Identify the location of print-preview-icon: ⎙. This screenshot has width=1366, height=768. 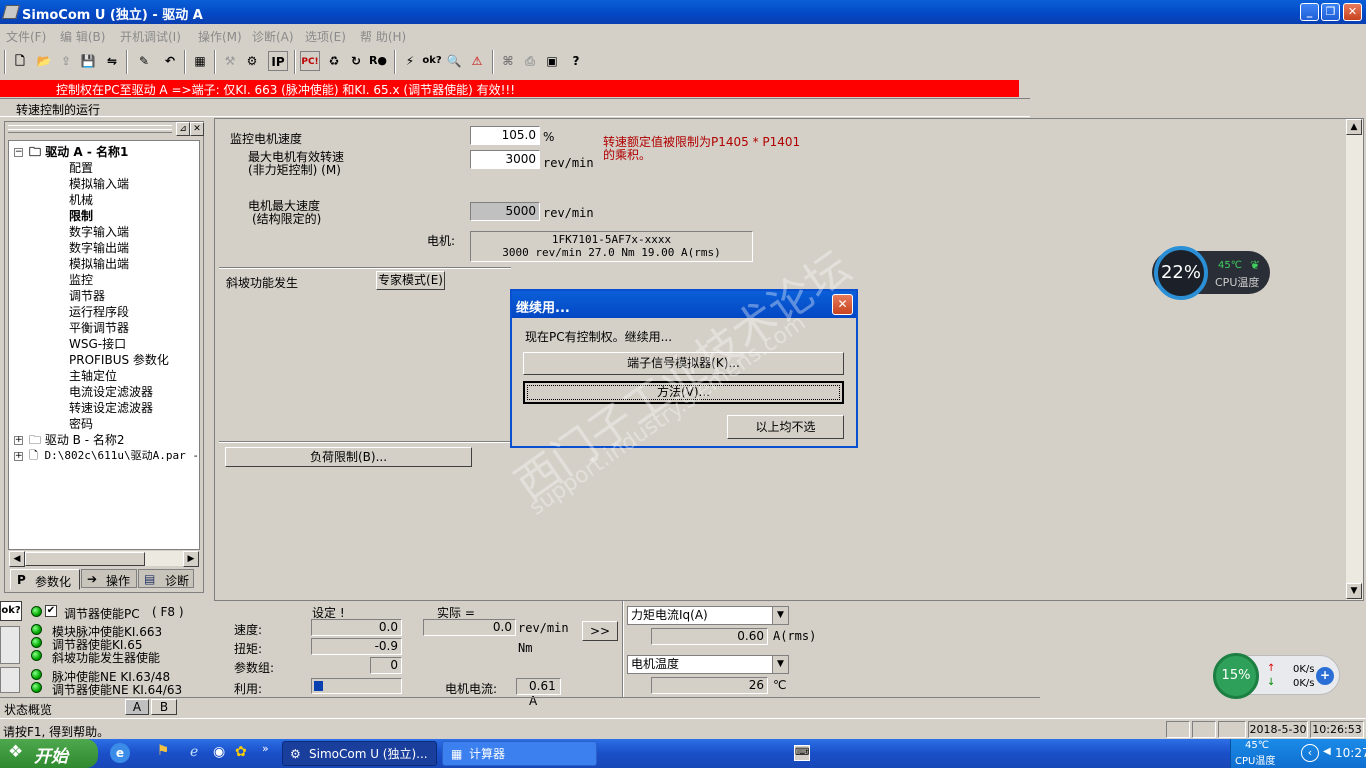
(530, 61).